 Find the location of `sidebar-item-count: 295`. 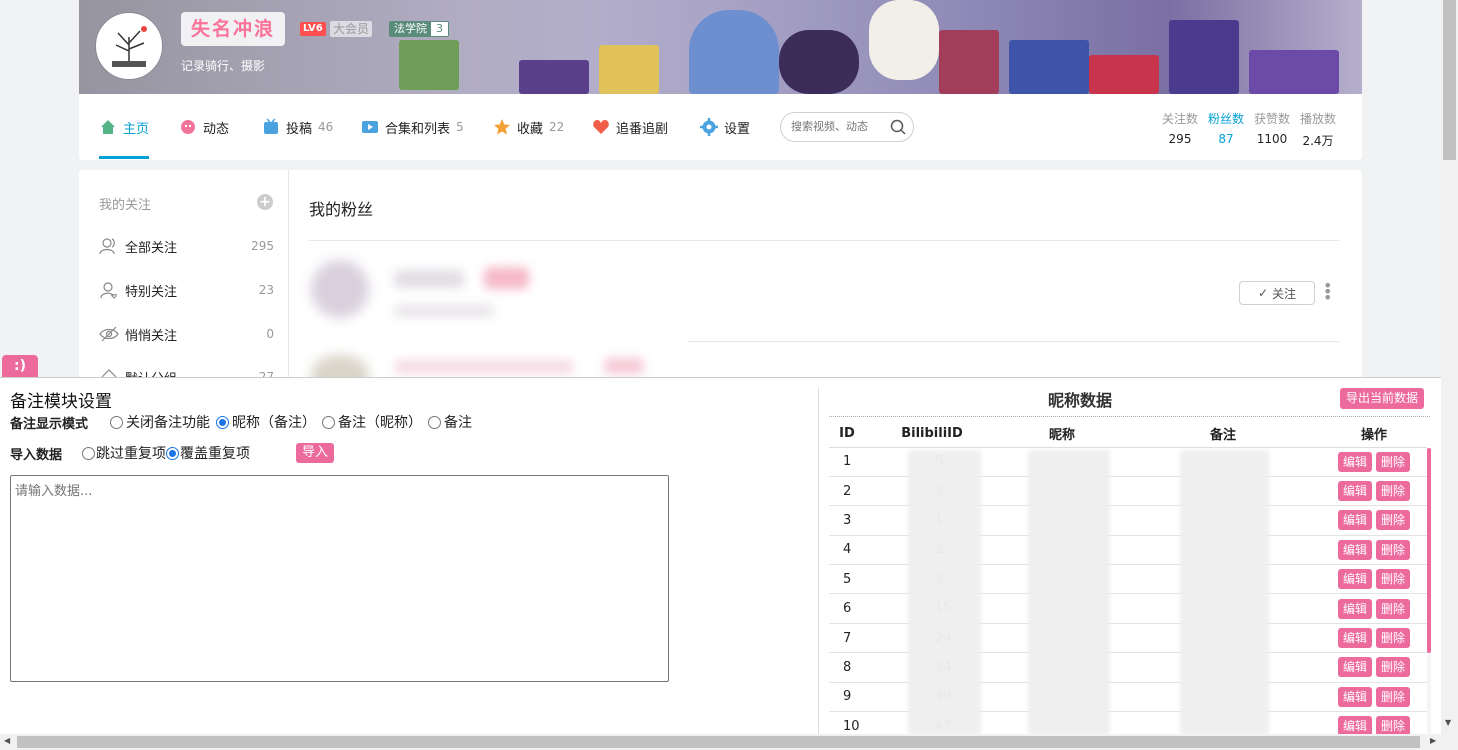

sidebar-item-count: 295 is located at coordinates (262, 246).